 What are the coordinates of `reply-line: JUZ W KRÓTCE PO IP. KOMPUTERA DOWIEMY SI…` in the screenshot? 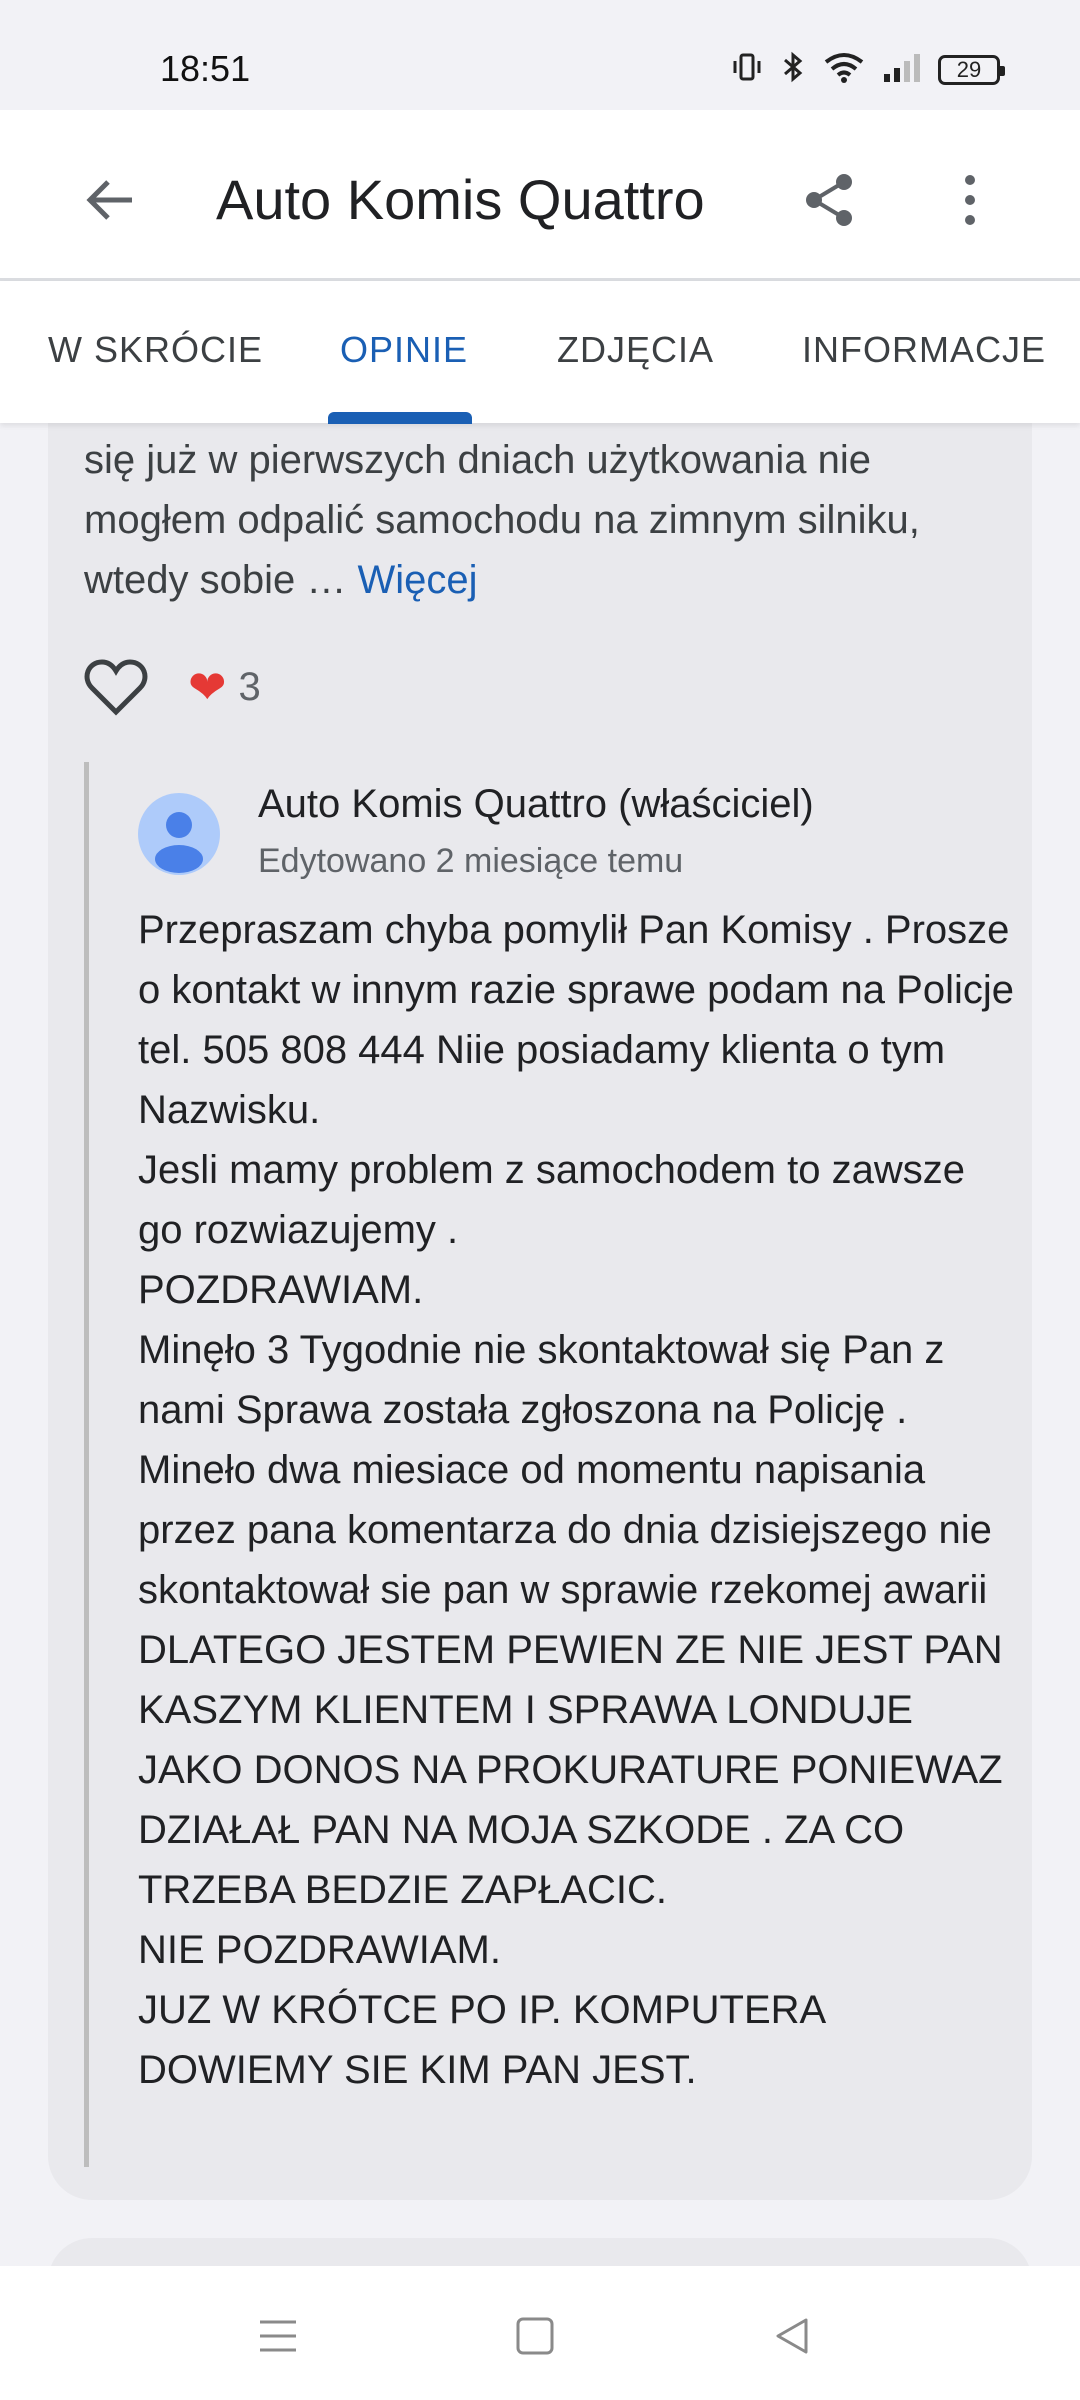 It's located at (481, 2040).